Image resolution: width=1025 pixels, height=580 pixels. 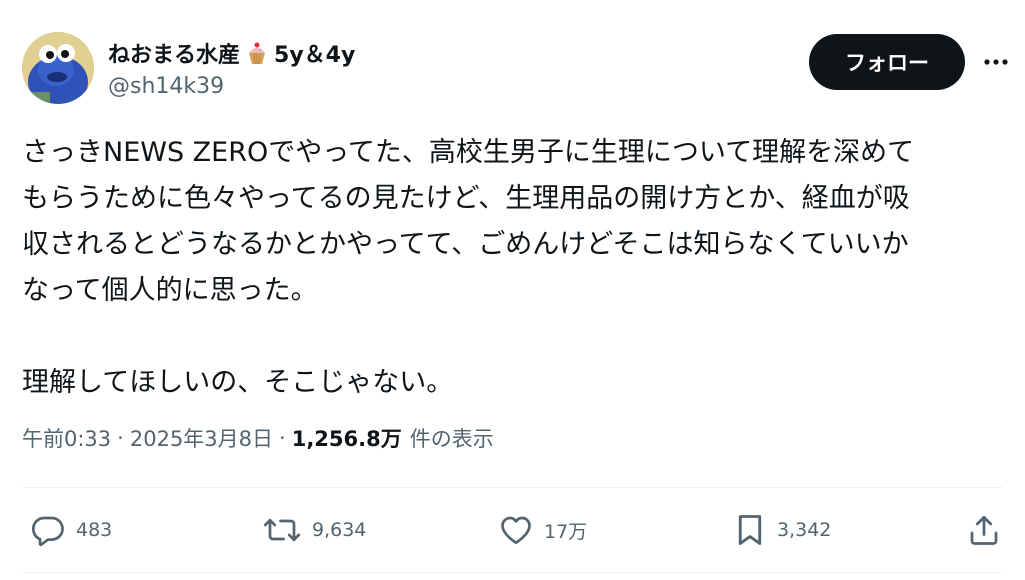 What do you see at coordinates (47, 531) in the screenshot?
I see `reply-icon` at bounding box center [47, 531].